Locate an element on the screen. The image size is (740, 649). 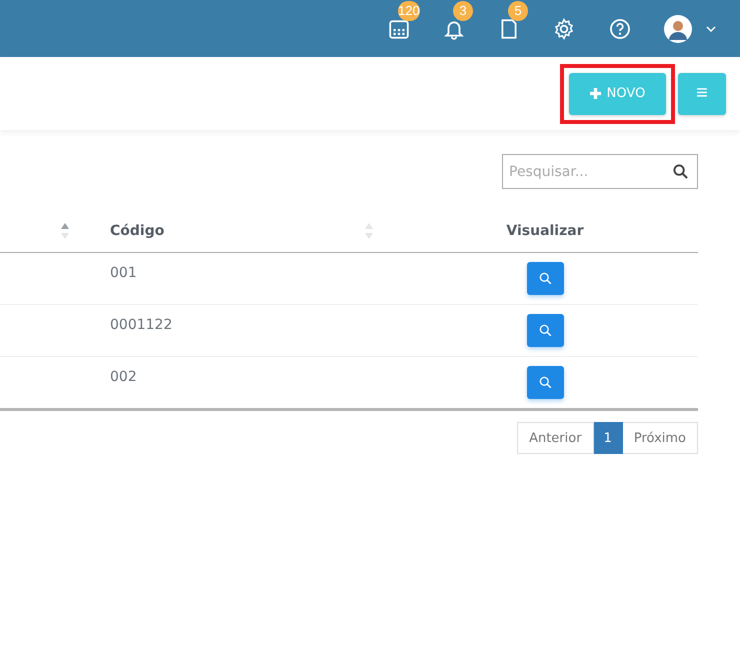
count-badge: 5 is located at coordinates (518, 10).